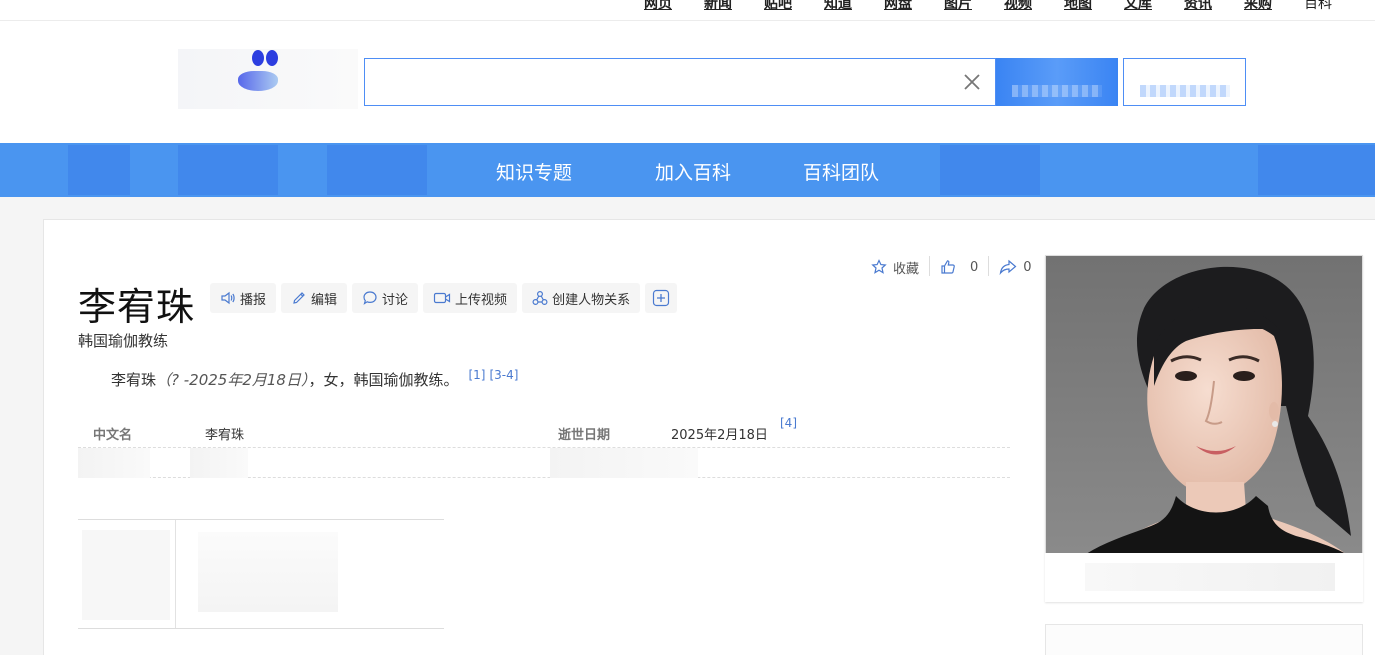  Describe the element at coordinates (655, 82) in the screenshot. I see `search-input` at that location.